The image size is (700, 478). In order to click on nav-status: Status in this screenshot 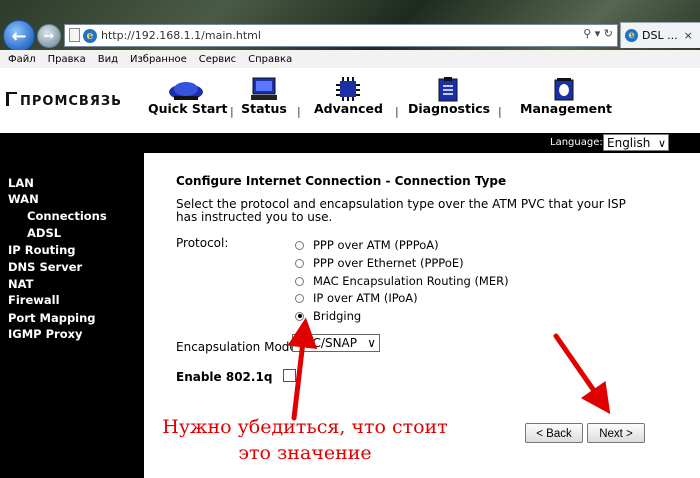, I will do `click(264, 100)`.